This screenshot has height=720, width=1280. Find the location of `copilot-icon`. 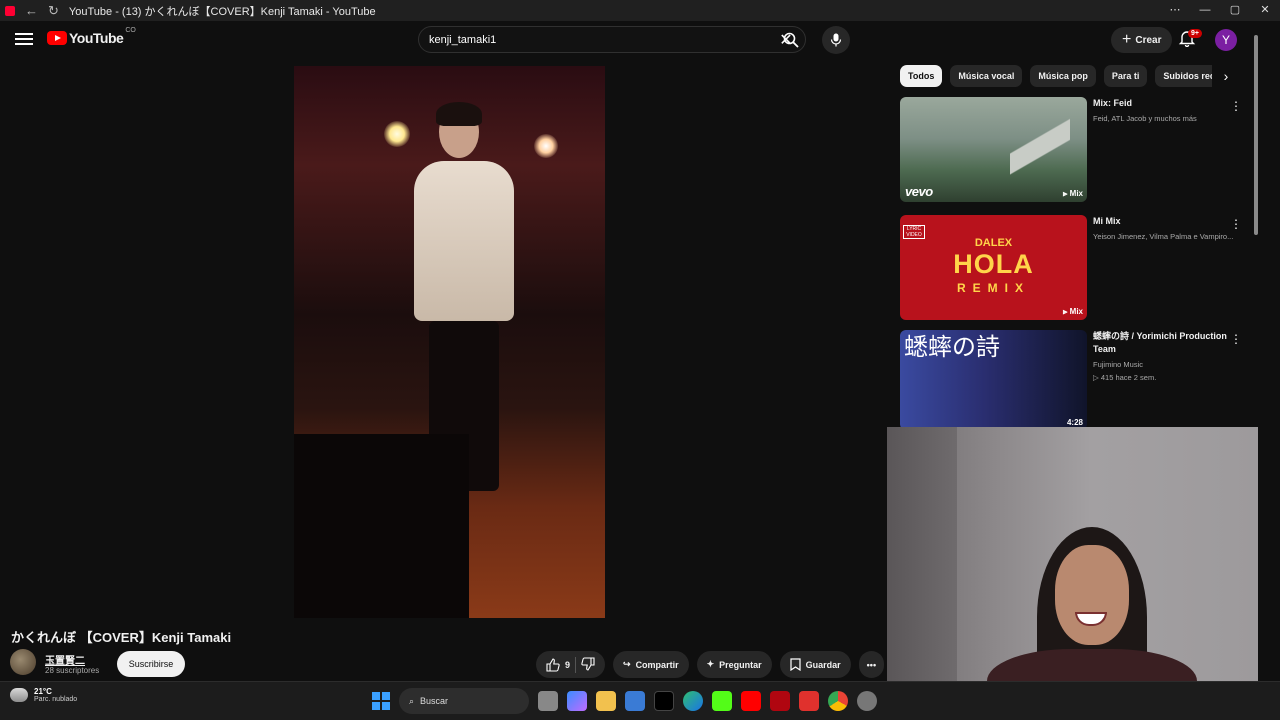

copilot-icon is located at coordinates (577, 701).